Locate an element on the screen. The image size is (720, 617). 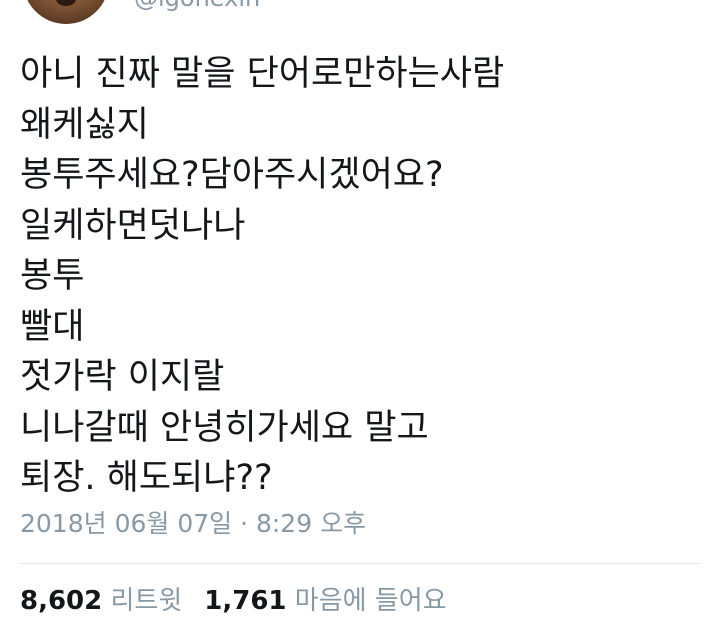
tweet-timestamp: 2018년 06월 07일 · 8:29 오후 is located at coordinates (193, 522).